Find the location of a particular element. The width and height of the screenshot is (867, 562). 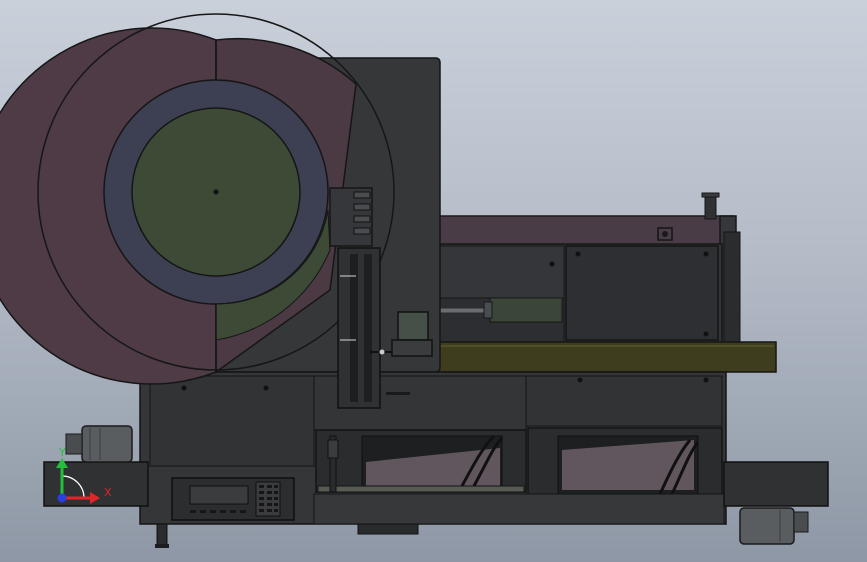

sensor is located at coordinates (665, 234).